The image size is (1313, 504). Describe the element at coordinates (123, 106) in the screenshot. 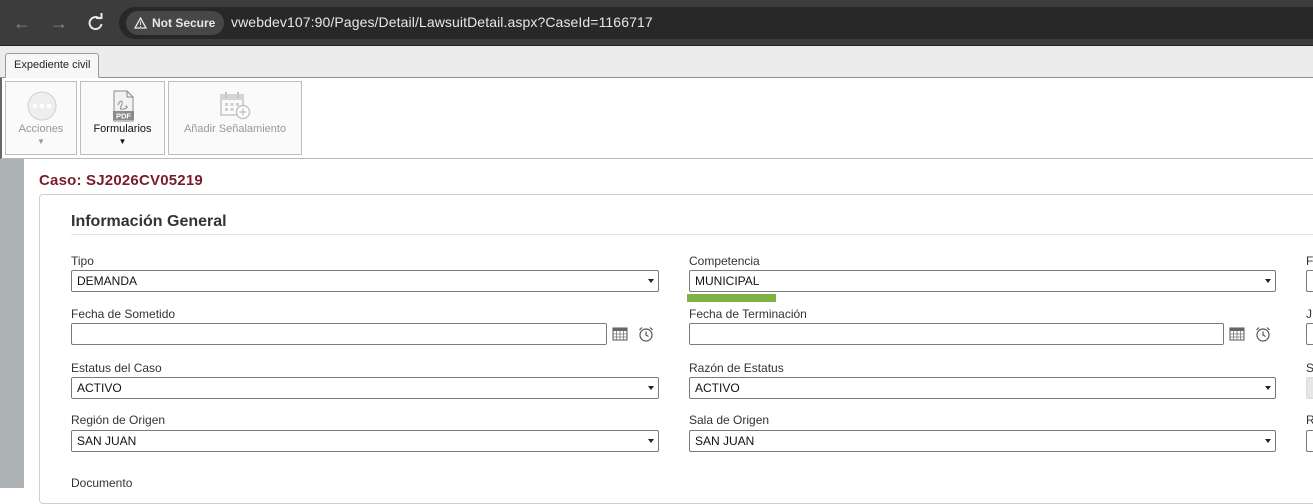

I see `pdf-icon: PDF` at that location.